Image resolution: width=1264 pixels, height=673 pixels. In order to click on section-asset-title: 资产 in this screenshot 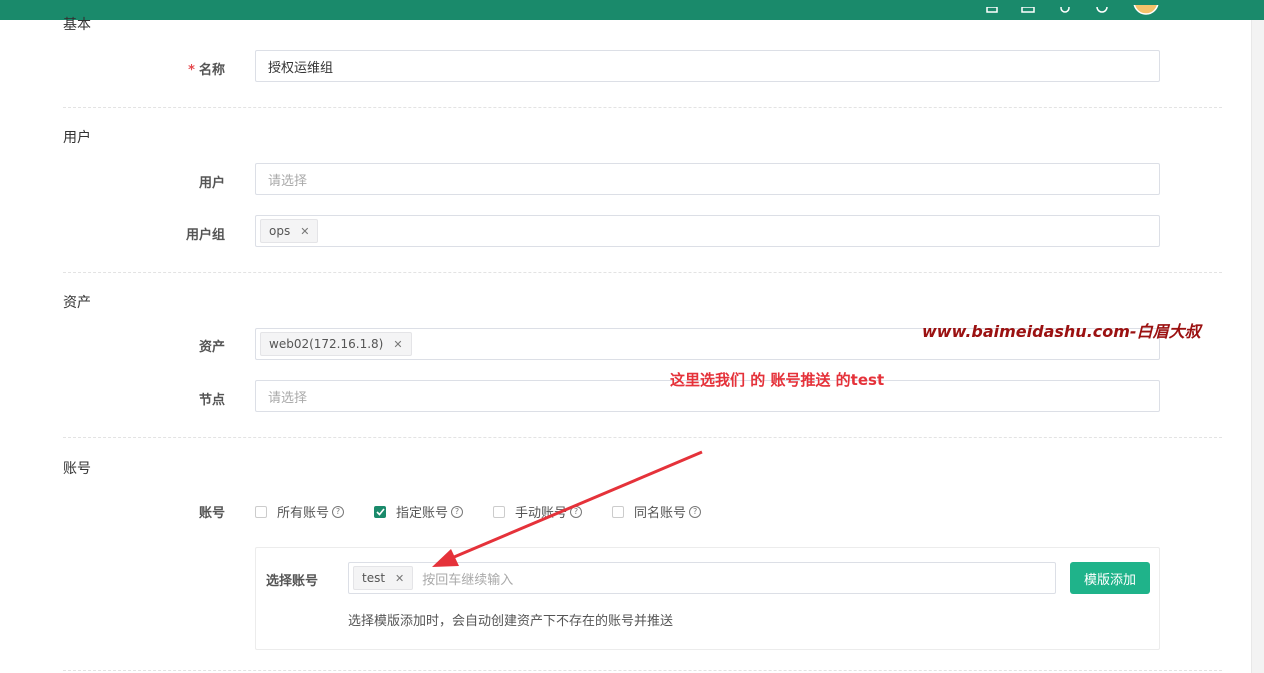, I will do `click(77, 303)`.